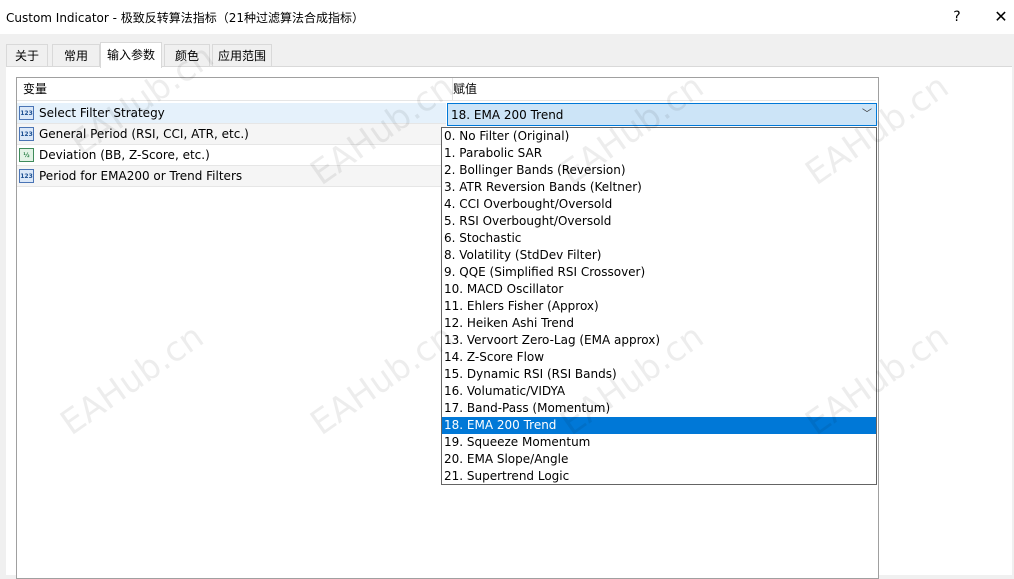 The height and width of the screenshot is (579, 1014). Describe the element at coordinates (185, 18) in the screenshot. I see `window-title: Custom Indicator - 极致反转算法指标（21种过滤算法合成指标）` at that location.